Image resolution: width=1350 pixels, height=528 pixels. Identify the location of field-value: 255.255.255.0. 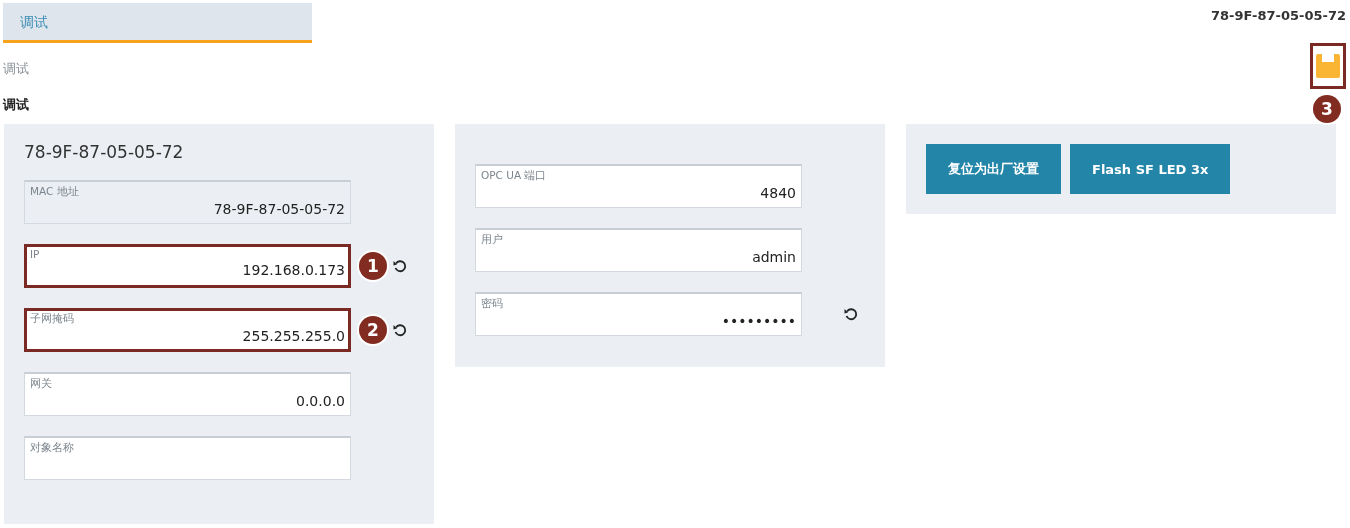
(293, 336).